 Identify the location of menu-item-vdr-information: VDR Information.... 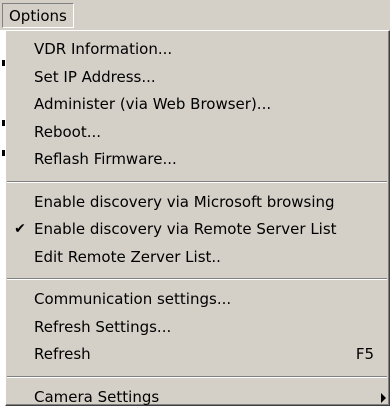
(197, 50).